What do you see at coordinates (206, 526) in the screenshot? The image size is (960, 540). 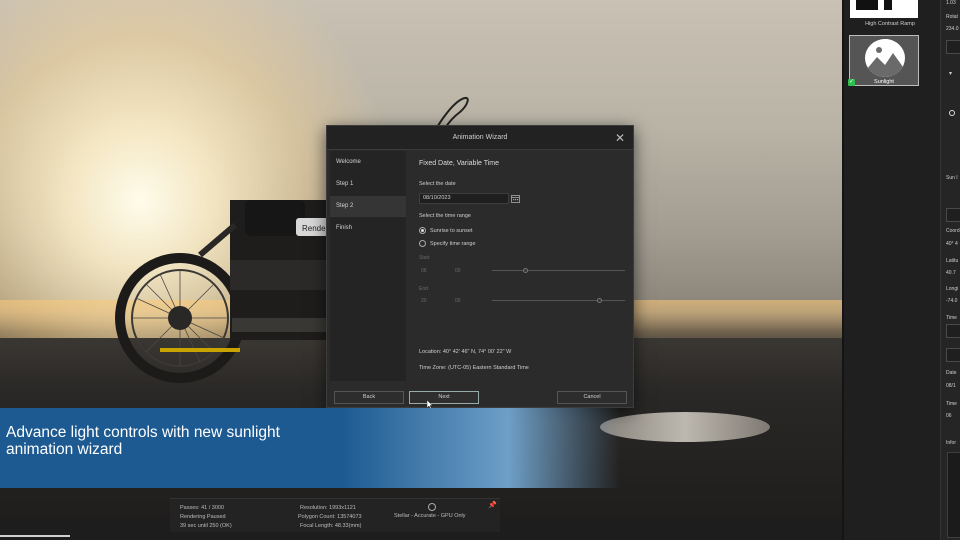 I see `time-remaining: 39 sec until 250 (OK)` at bounding box center [206, 526].